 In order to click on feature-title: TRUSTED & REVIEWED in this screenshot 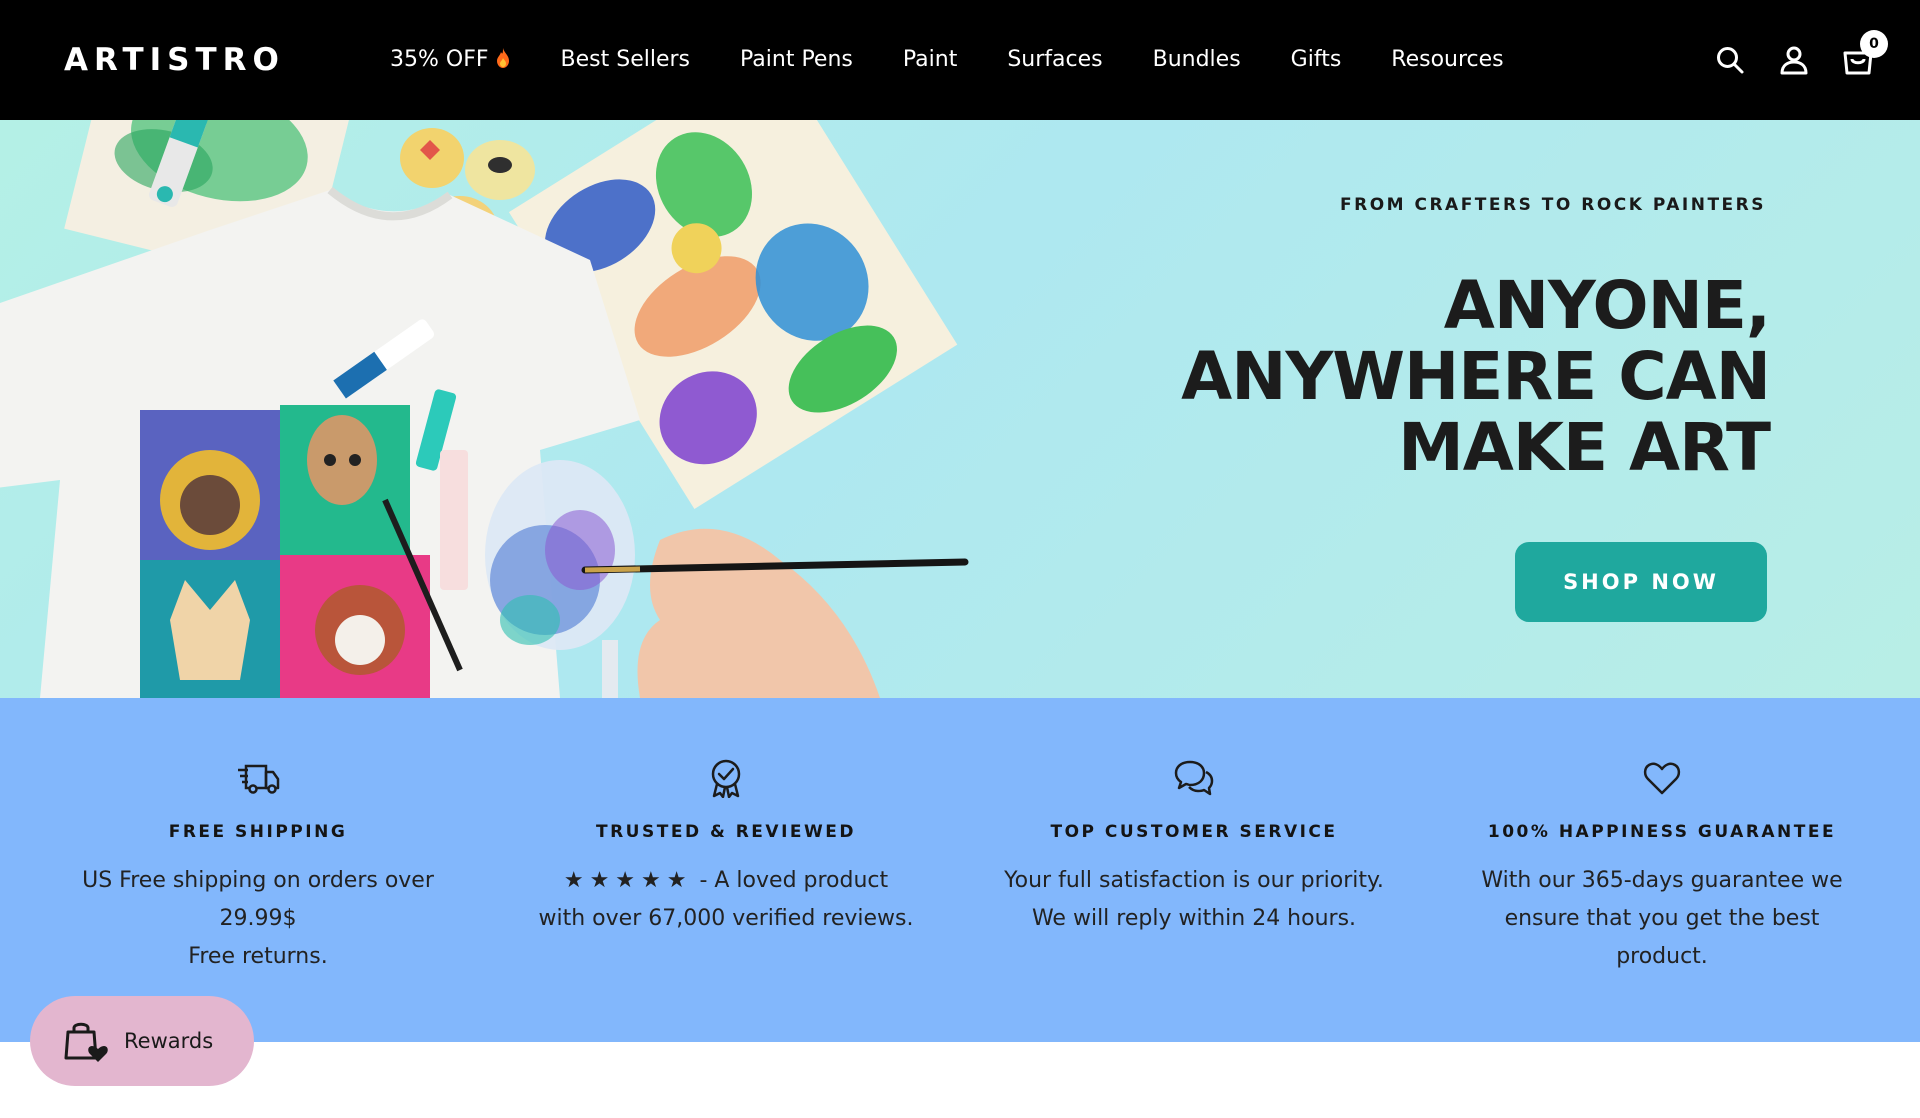, I will do `click(726, 832)`.